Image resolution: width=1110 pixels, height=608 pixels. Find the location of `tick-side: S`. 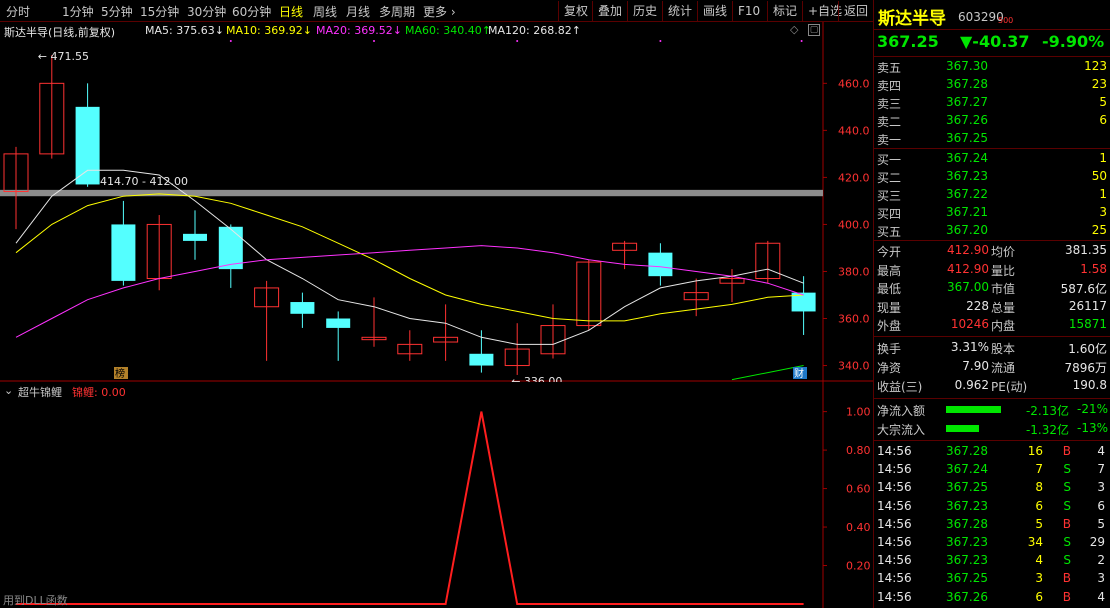

tick-side: S is located at coordinates (1067, 542).